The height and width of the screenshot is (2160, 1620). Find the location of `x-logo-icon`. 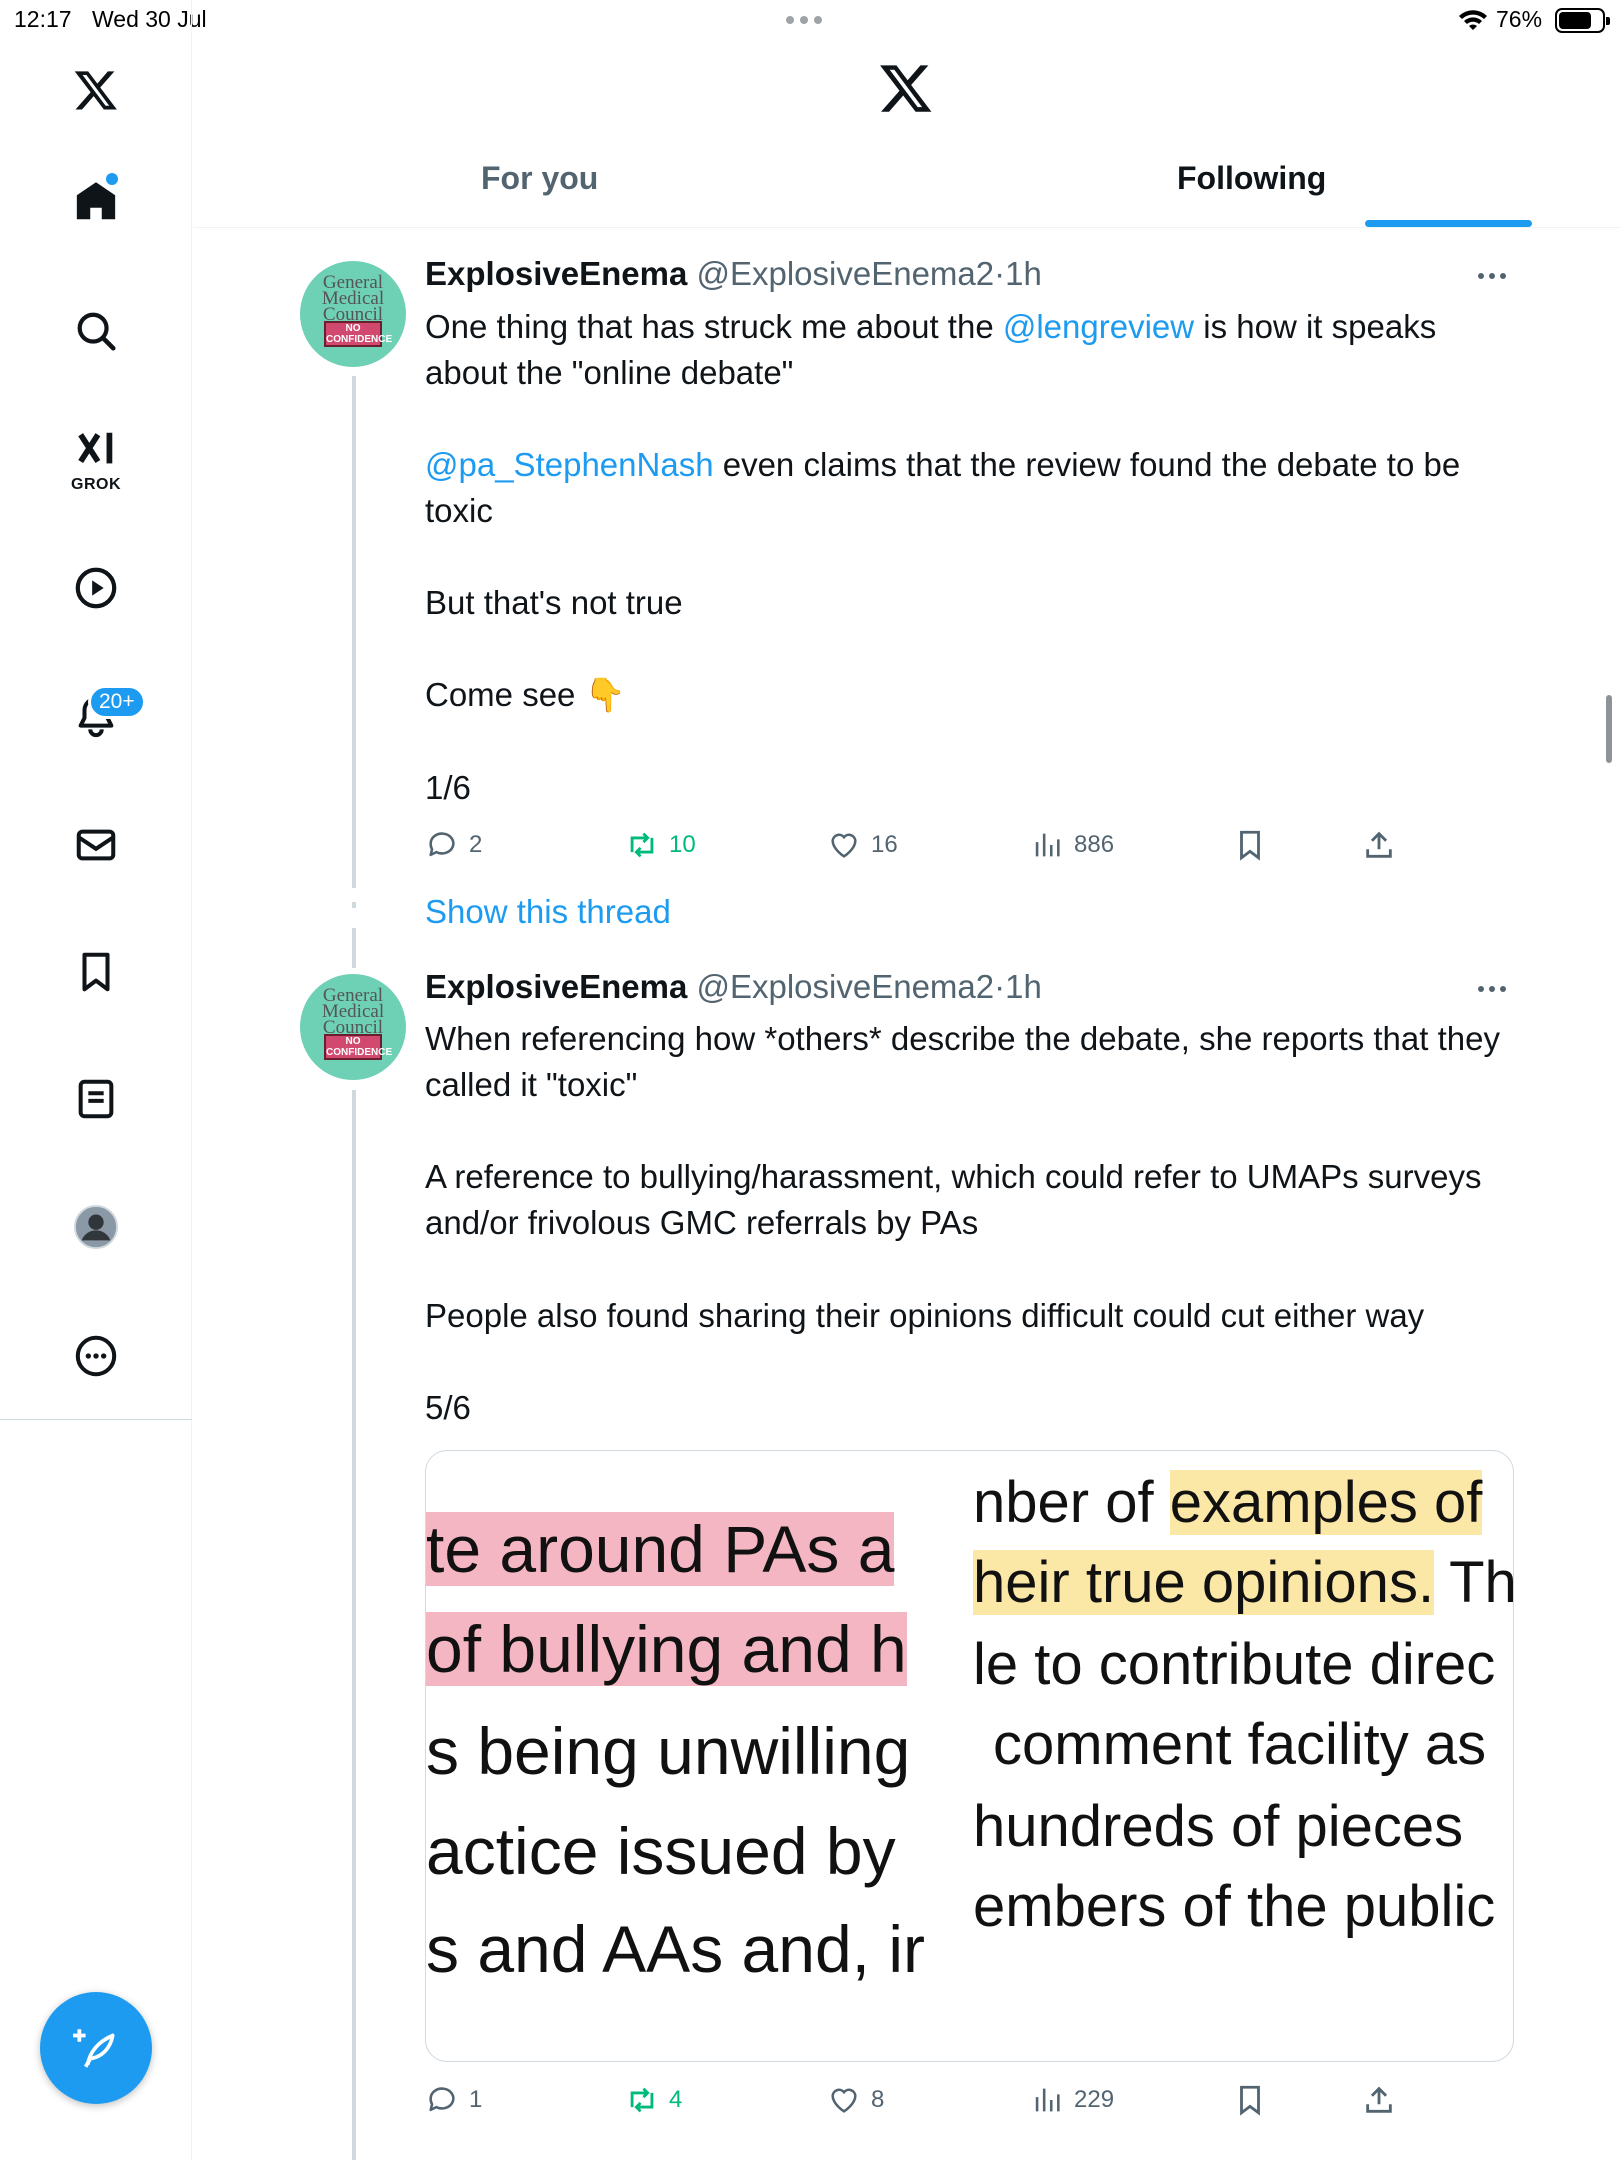

x-logo-icon is located at coordinates (96, 90).